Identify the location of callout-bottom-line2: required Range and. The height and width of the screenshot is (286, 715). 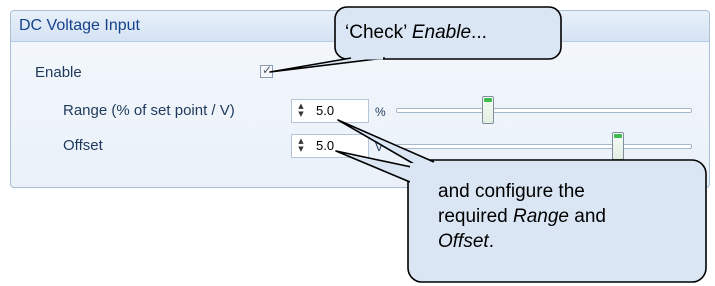
(522, 216).